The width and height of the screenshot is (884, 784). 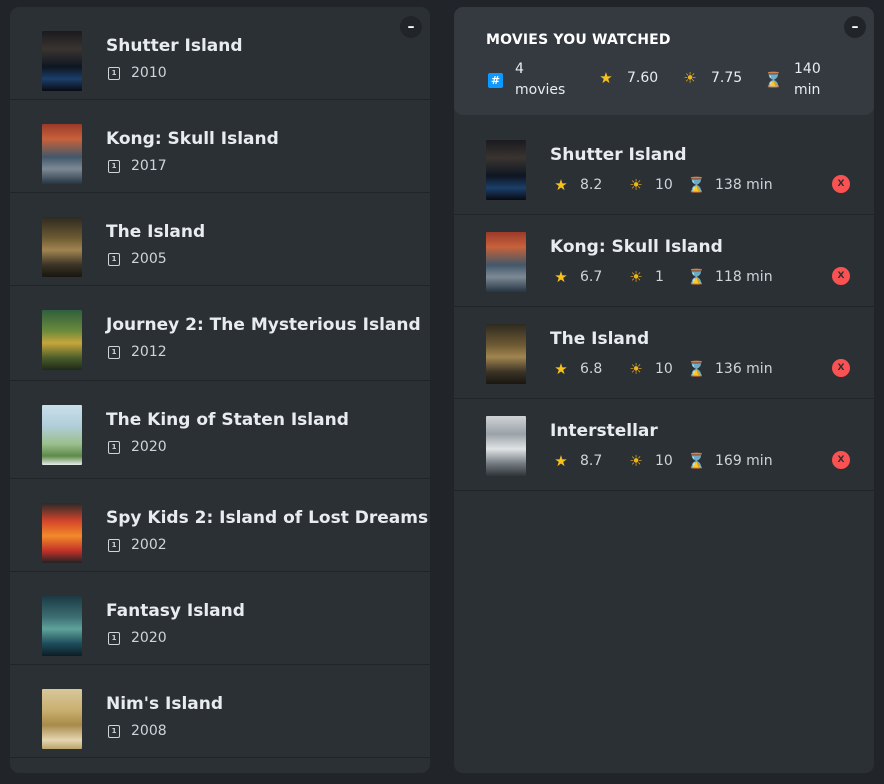 I want to click on watched-runtime: ⌛ 136 min, so click(x=737, y=369).